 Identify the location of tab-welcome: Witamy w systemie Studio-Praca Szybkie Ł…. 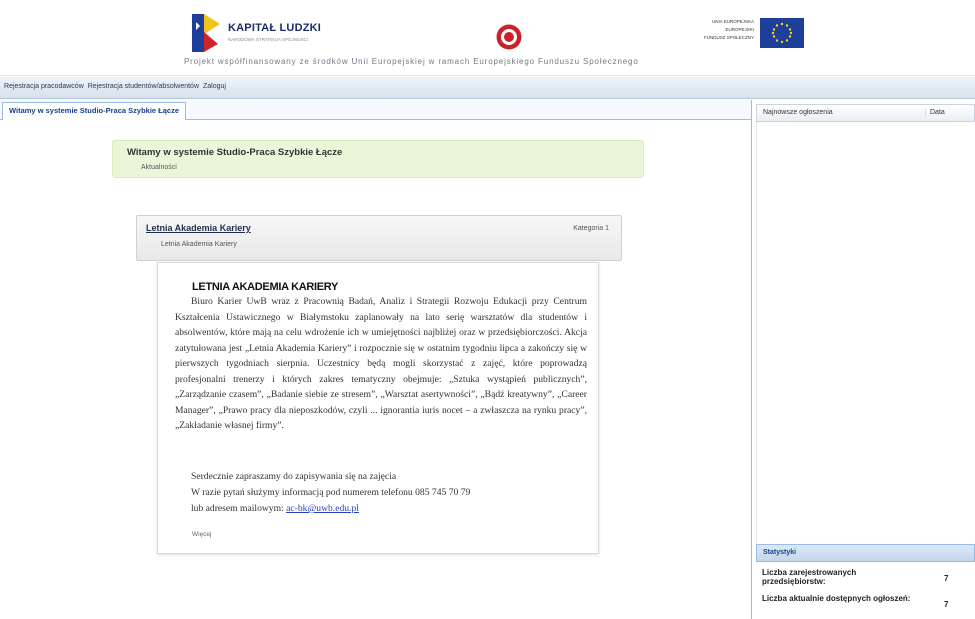
(94, 111).